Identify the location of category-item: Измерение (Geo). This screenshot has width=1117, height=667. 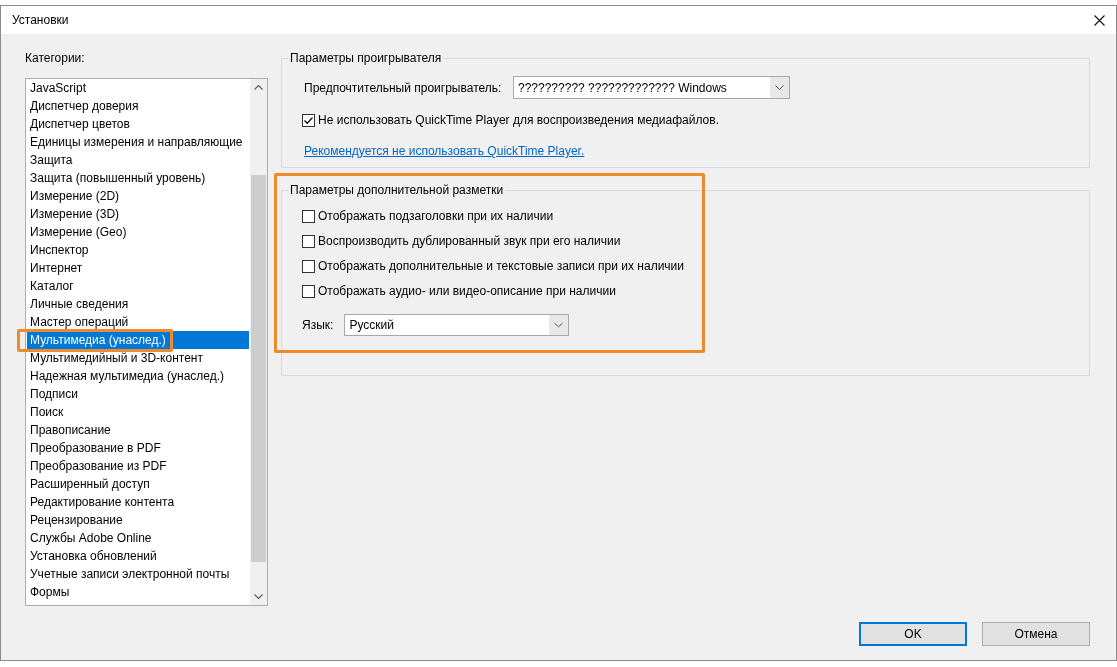
(138, 232).